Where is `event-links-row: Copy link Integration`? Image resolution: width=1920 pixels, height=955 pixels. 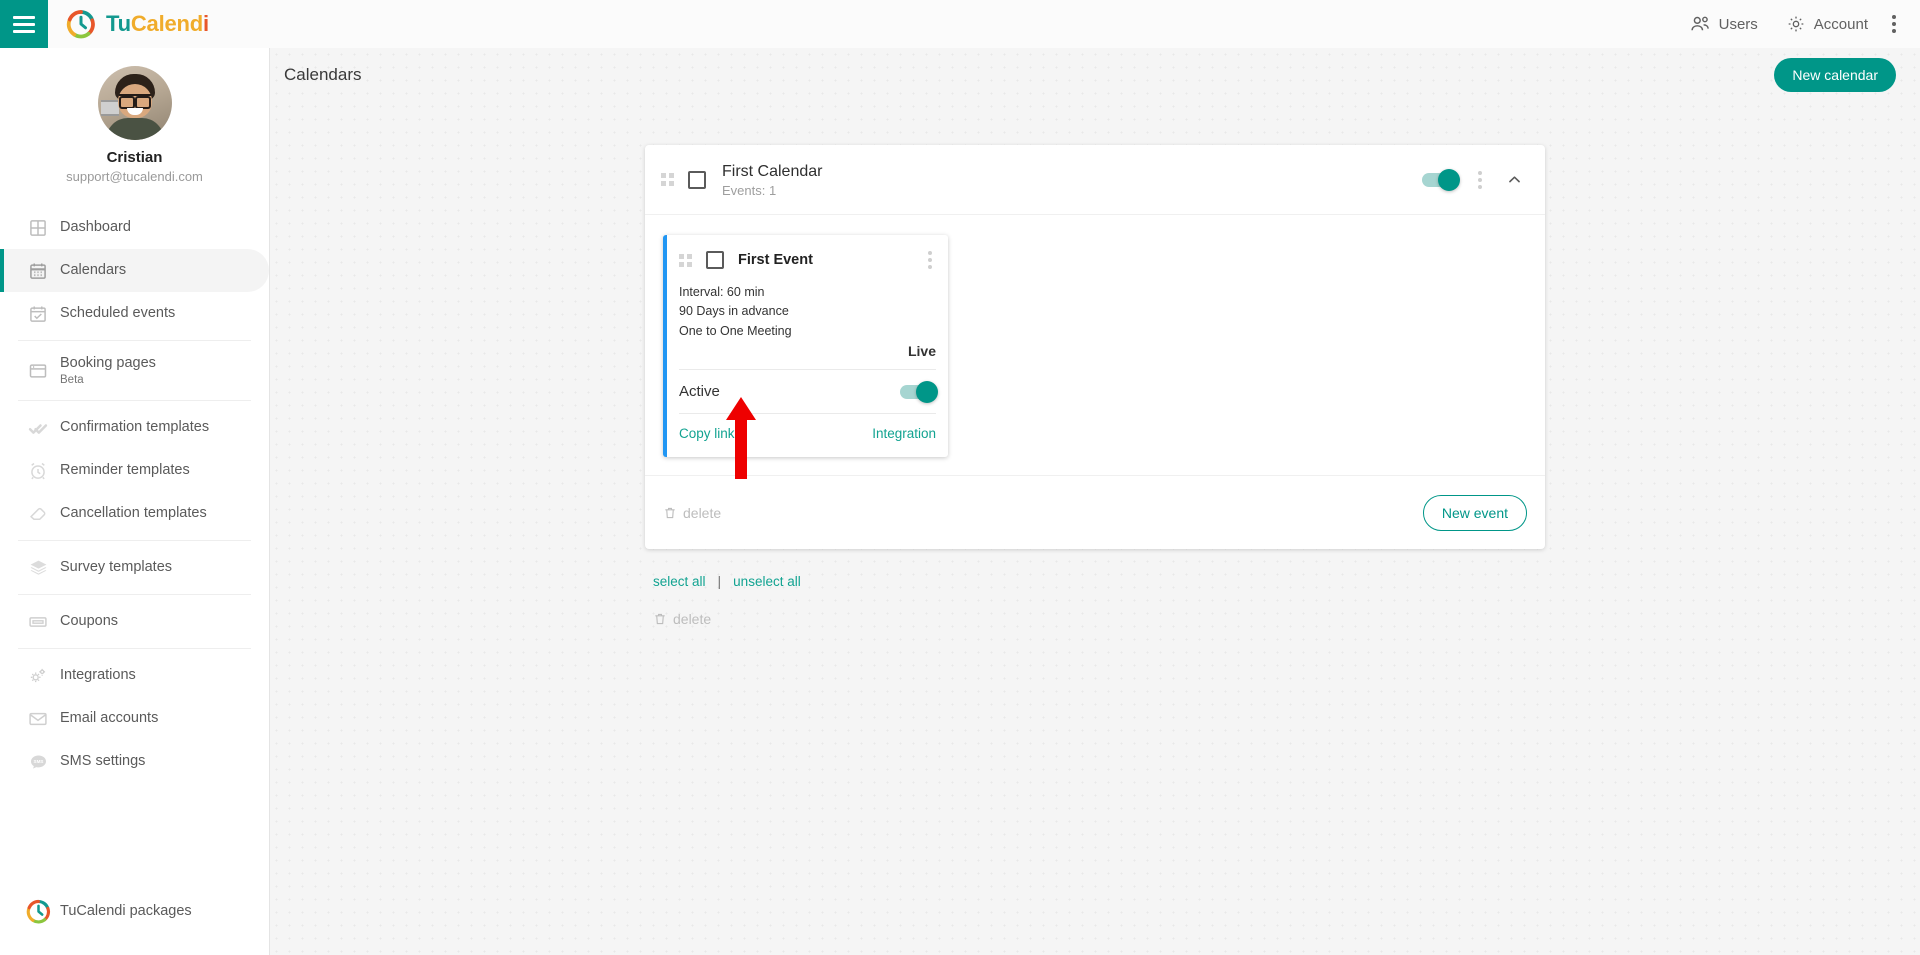
event-links-row: Copy link Integration is located at coordinates (807, 435).